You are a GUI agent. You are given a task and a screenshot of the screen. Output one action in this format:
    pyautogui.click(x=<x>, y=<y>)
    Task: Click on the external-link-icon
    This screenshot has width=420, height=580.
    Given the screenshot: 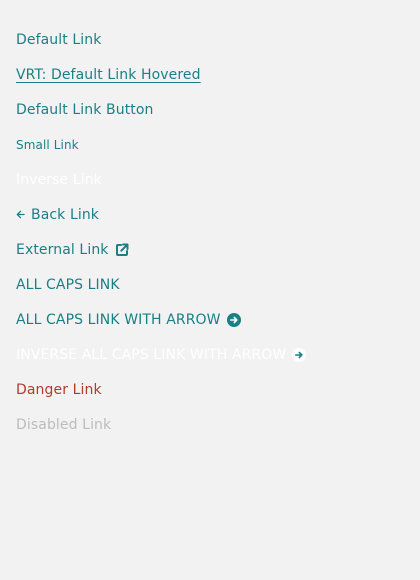 What is the action you would take?
    pyautogui.click(x=122, y=250)
    